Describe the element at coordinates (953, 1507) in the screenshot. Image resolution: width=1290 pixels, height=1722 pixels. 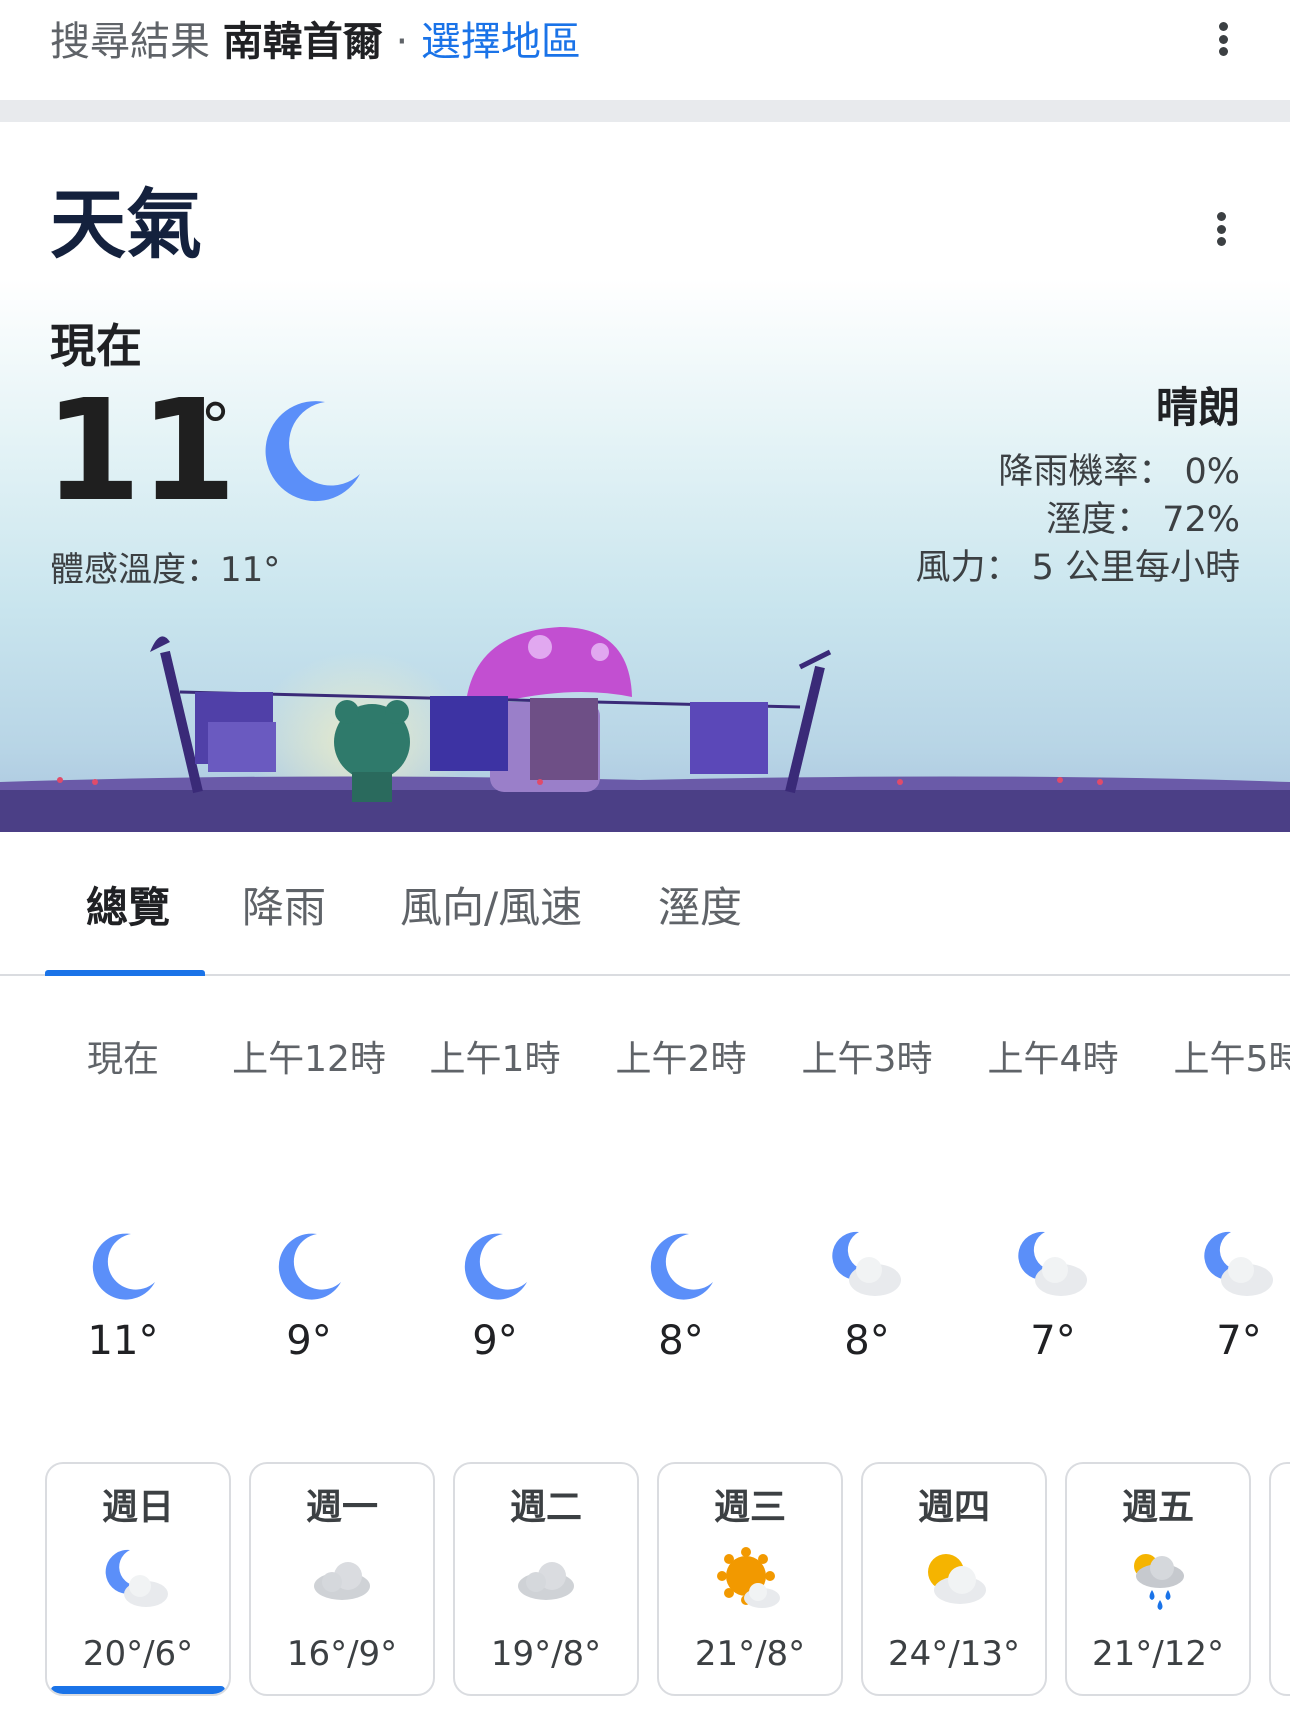
I see `day-name: 週四` at that location.